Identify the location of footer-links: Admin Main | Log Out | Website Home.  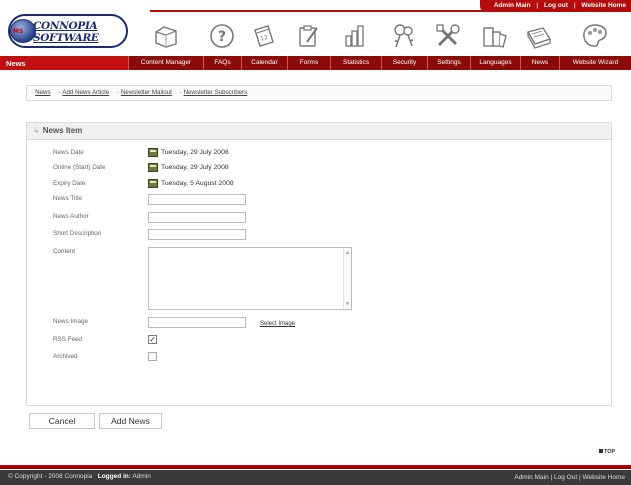
(569, 477).